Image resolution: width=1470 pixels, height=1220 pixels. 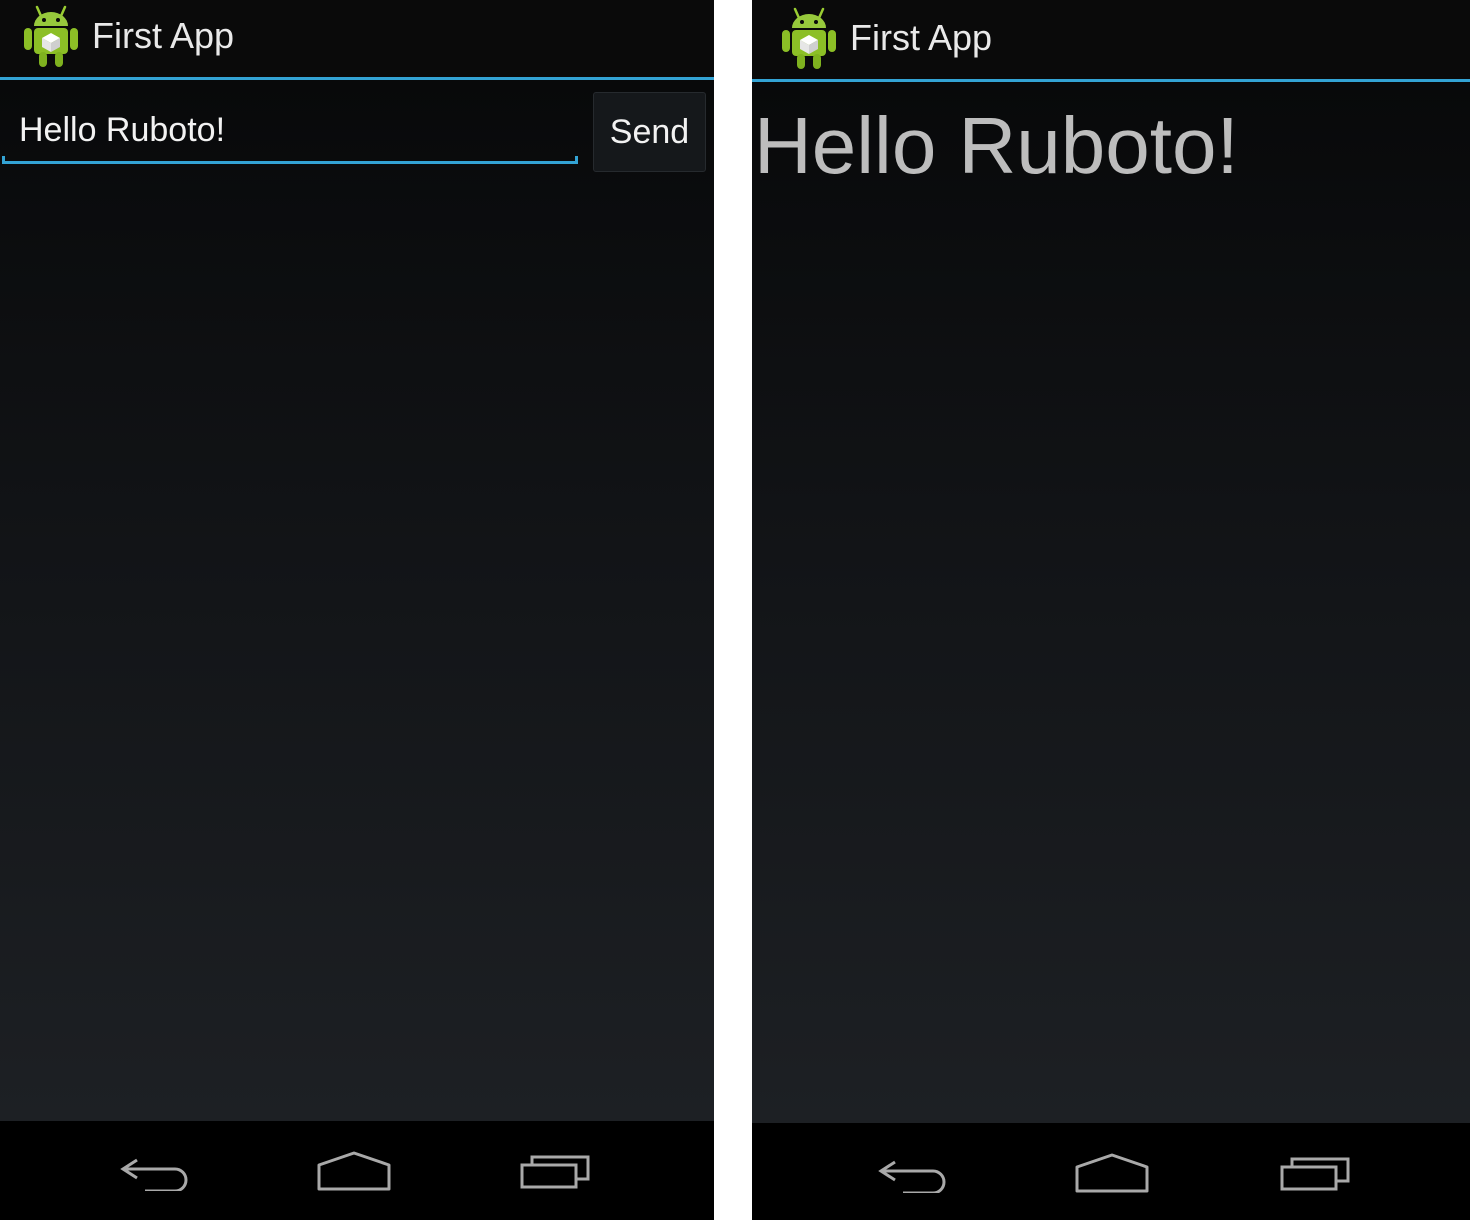 I want to click on send-button: Send, so click(x=649, y=132).